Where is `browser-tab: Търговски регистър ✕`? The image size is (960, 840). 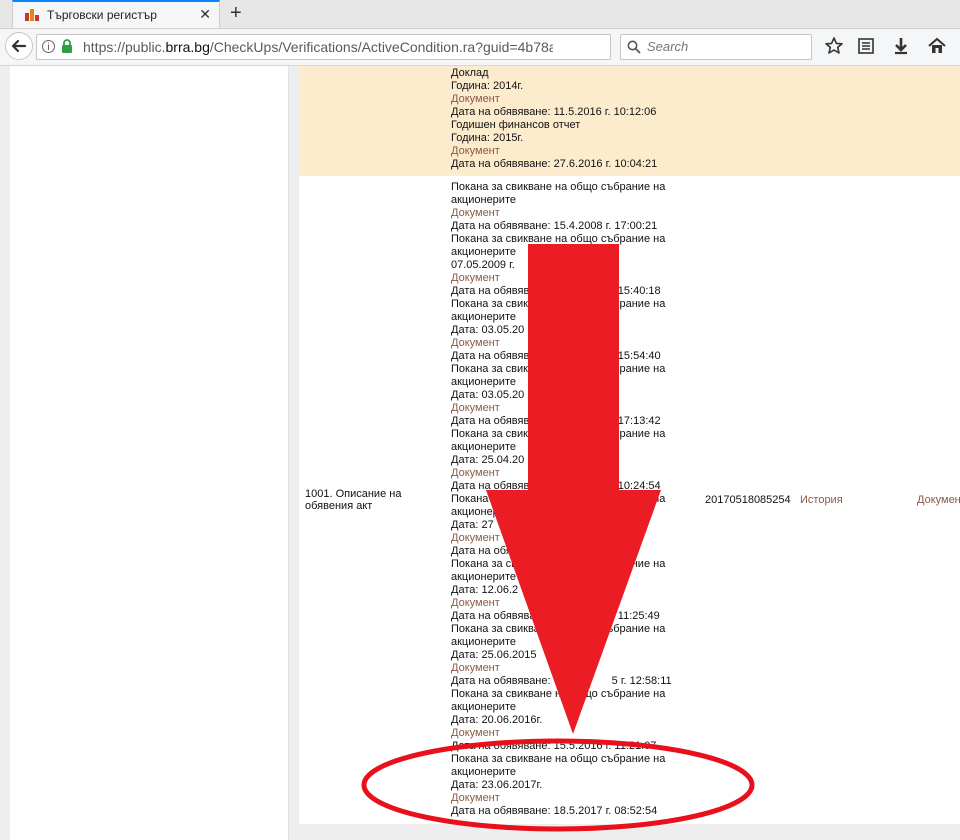
browser-tab: Търговски регистър ✕ is located at coordinates (116, 14).